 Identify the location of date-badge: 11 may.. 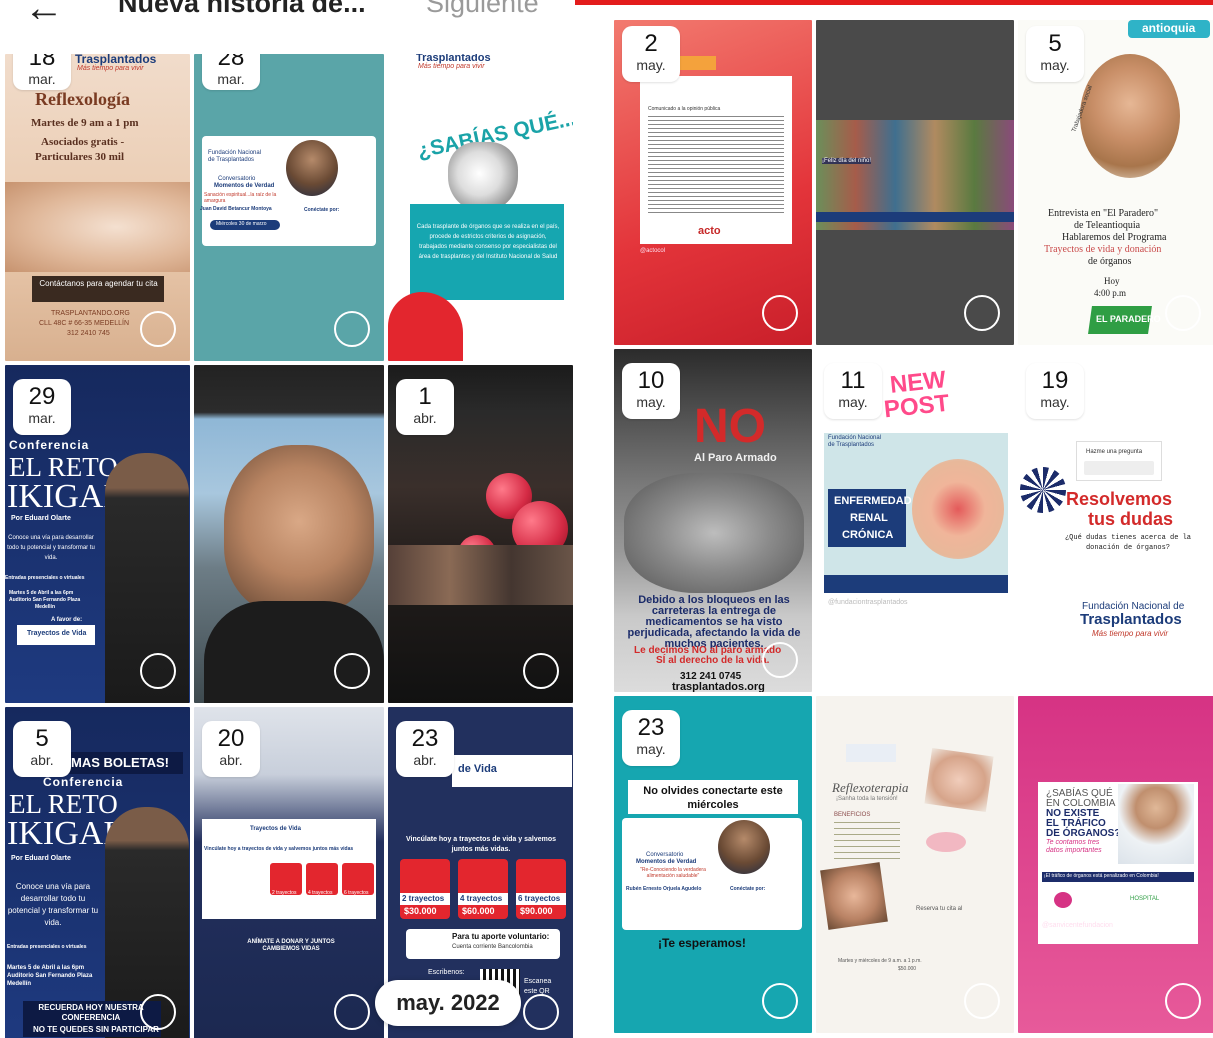
(853, 391).